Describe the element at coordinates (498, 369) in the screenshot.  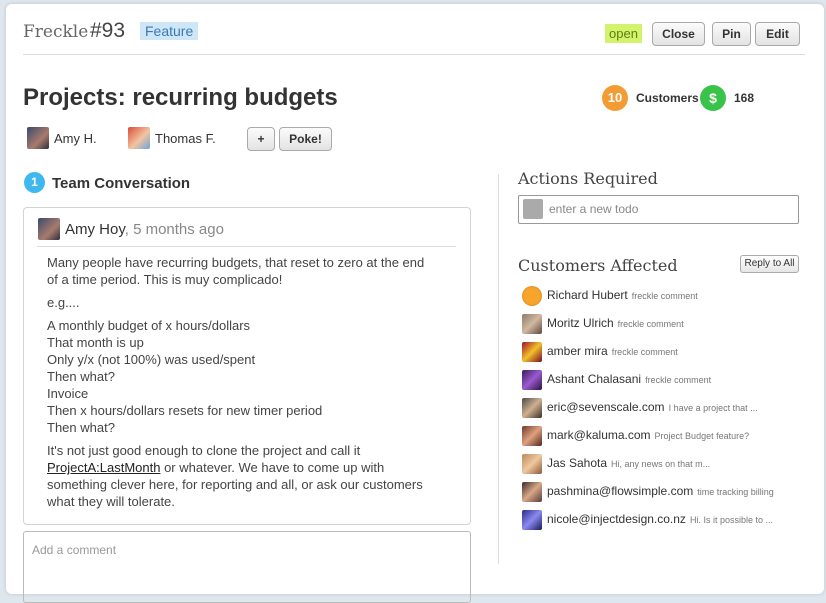
I see `column-divider` at that location.